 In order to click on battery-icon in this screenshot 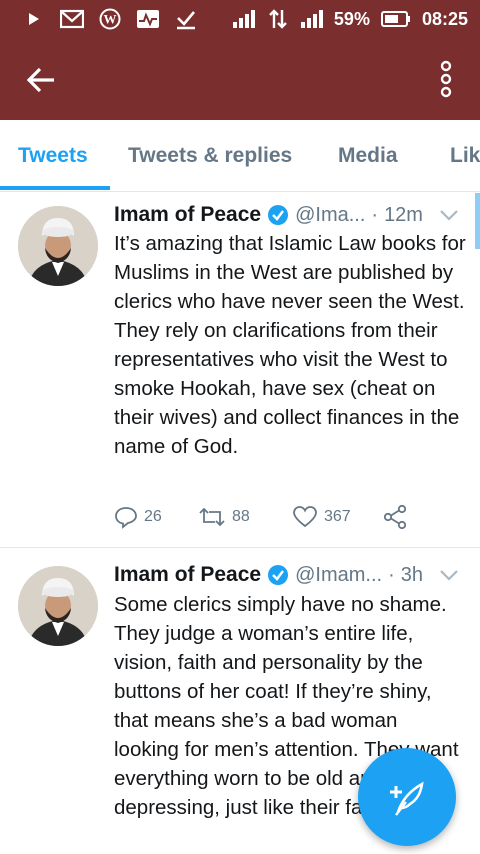, I will do `click(396, 19)`.